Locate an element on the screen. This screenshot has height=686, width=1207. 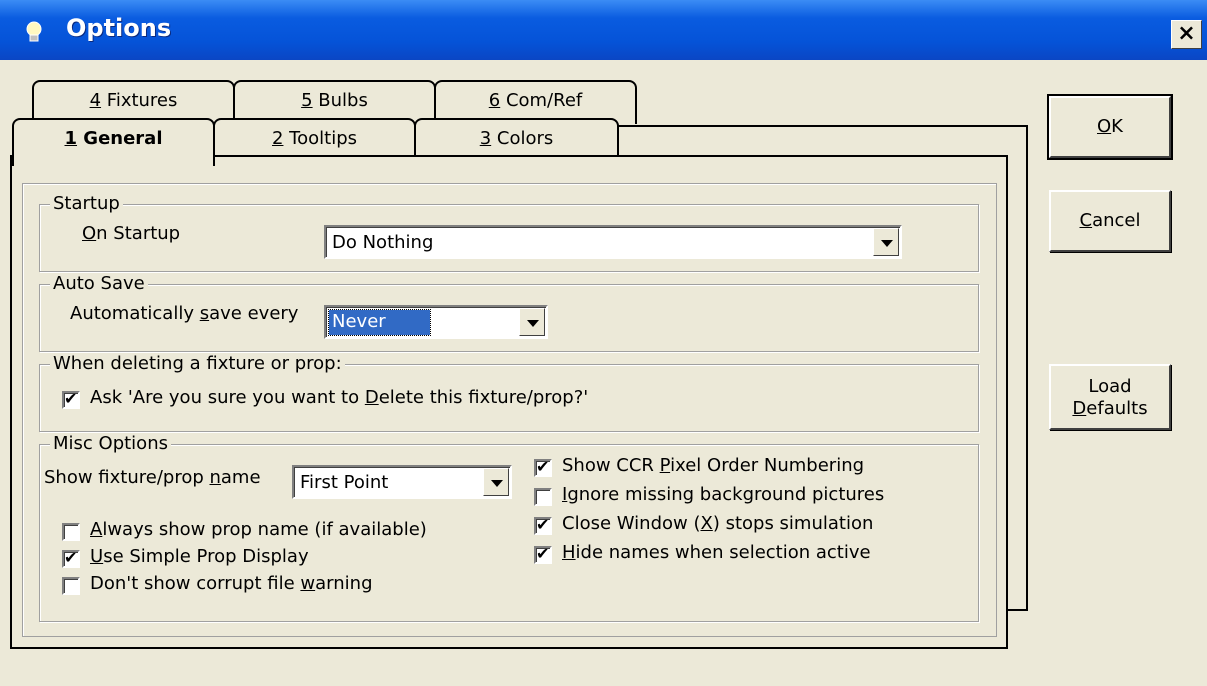
cancel-label: ancel is located at coordinates (1116, 220).